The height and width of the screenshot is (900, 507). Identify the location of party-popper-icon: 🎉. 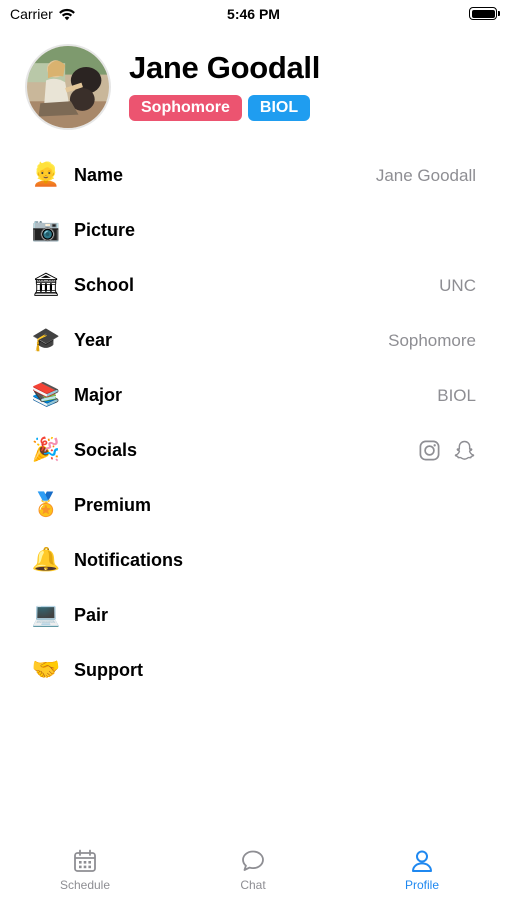
(46, 450).